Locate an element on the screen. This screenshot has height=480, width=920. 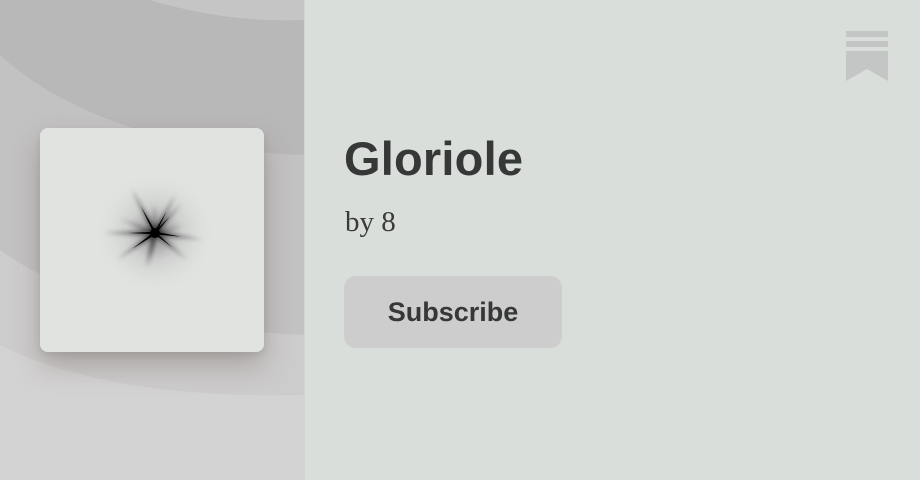
starburst-image is located at coordinates (152, 240).